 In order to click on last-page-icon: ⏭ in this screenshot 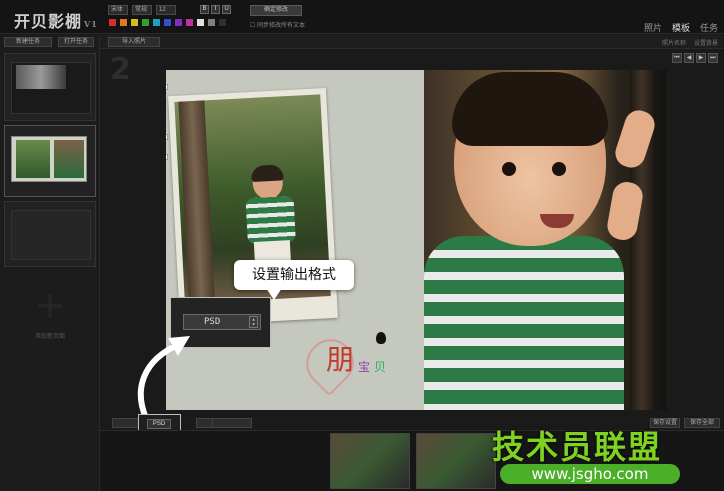, I will do `click(713, 58)`.